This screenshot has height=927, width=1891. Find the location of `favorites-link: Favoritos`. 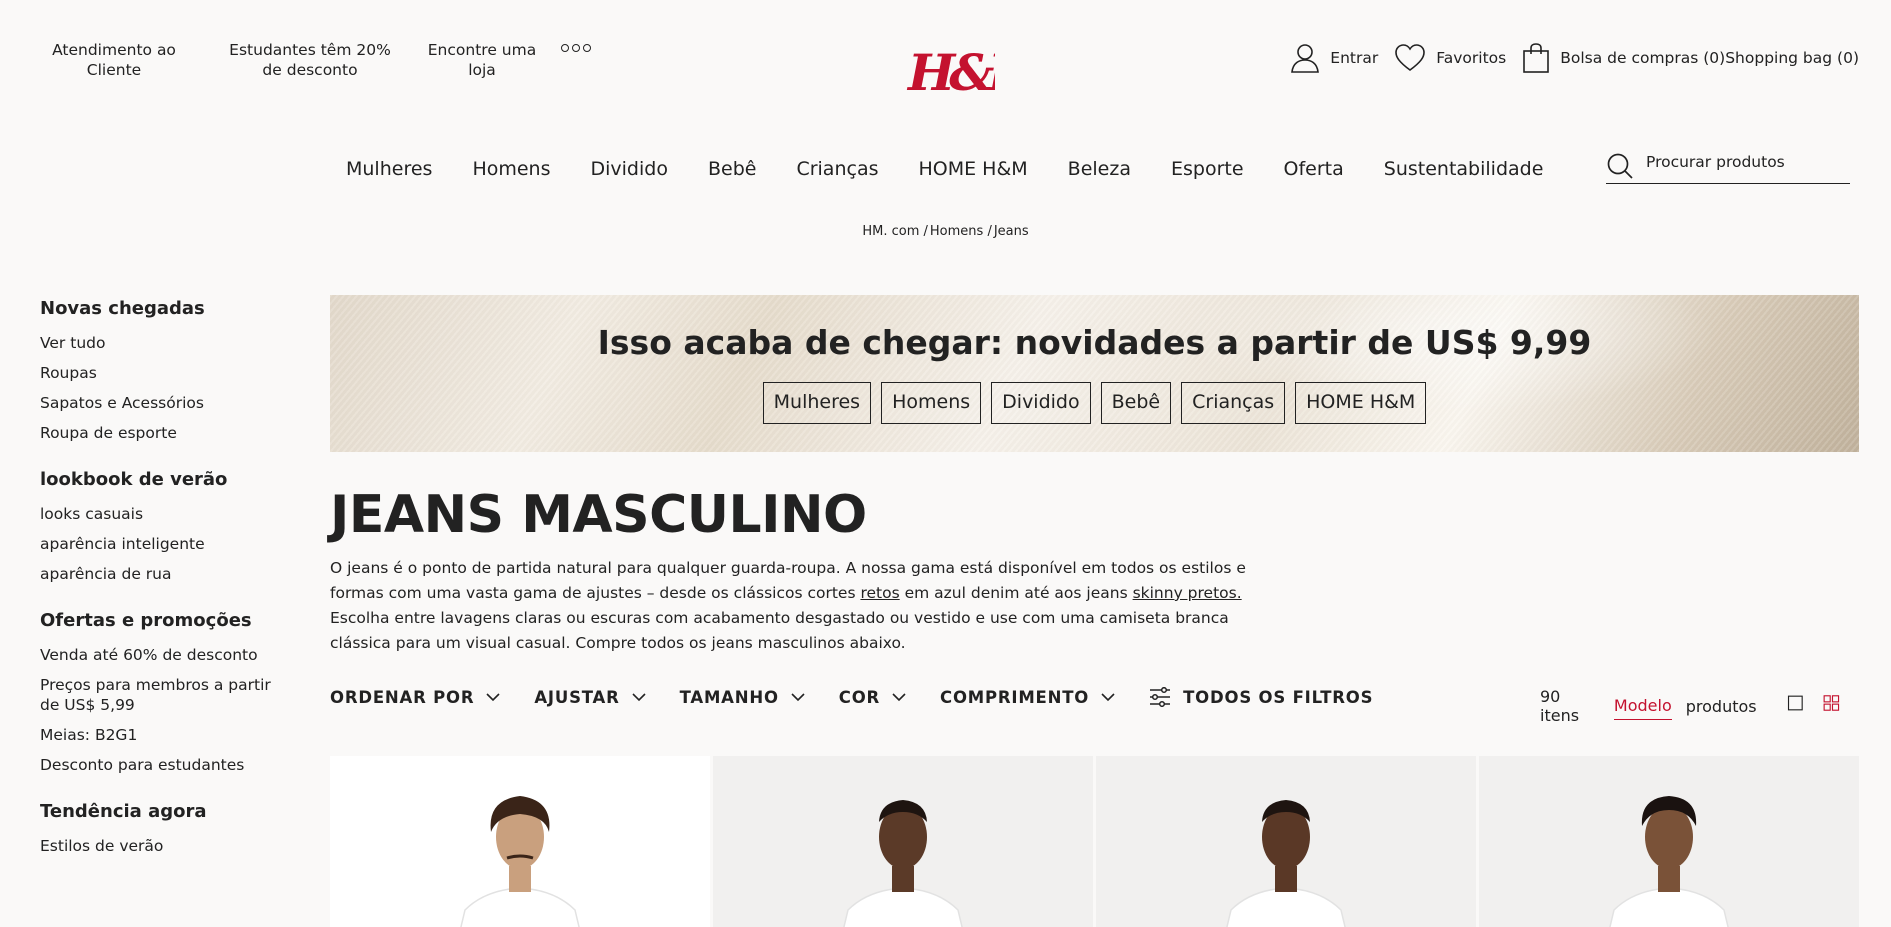

favorites-link: Favoritos is located at coordinates (1450, 58).